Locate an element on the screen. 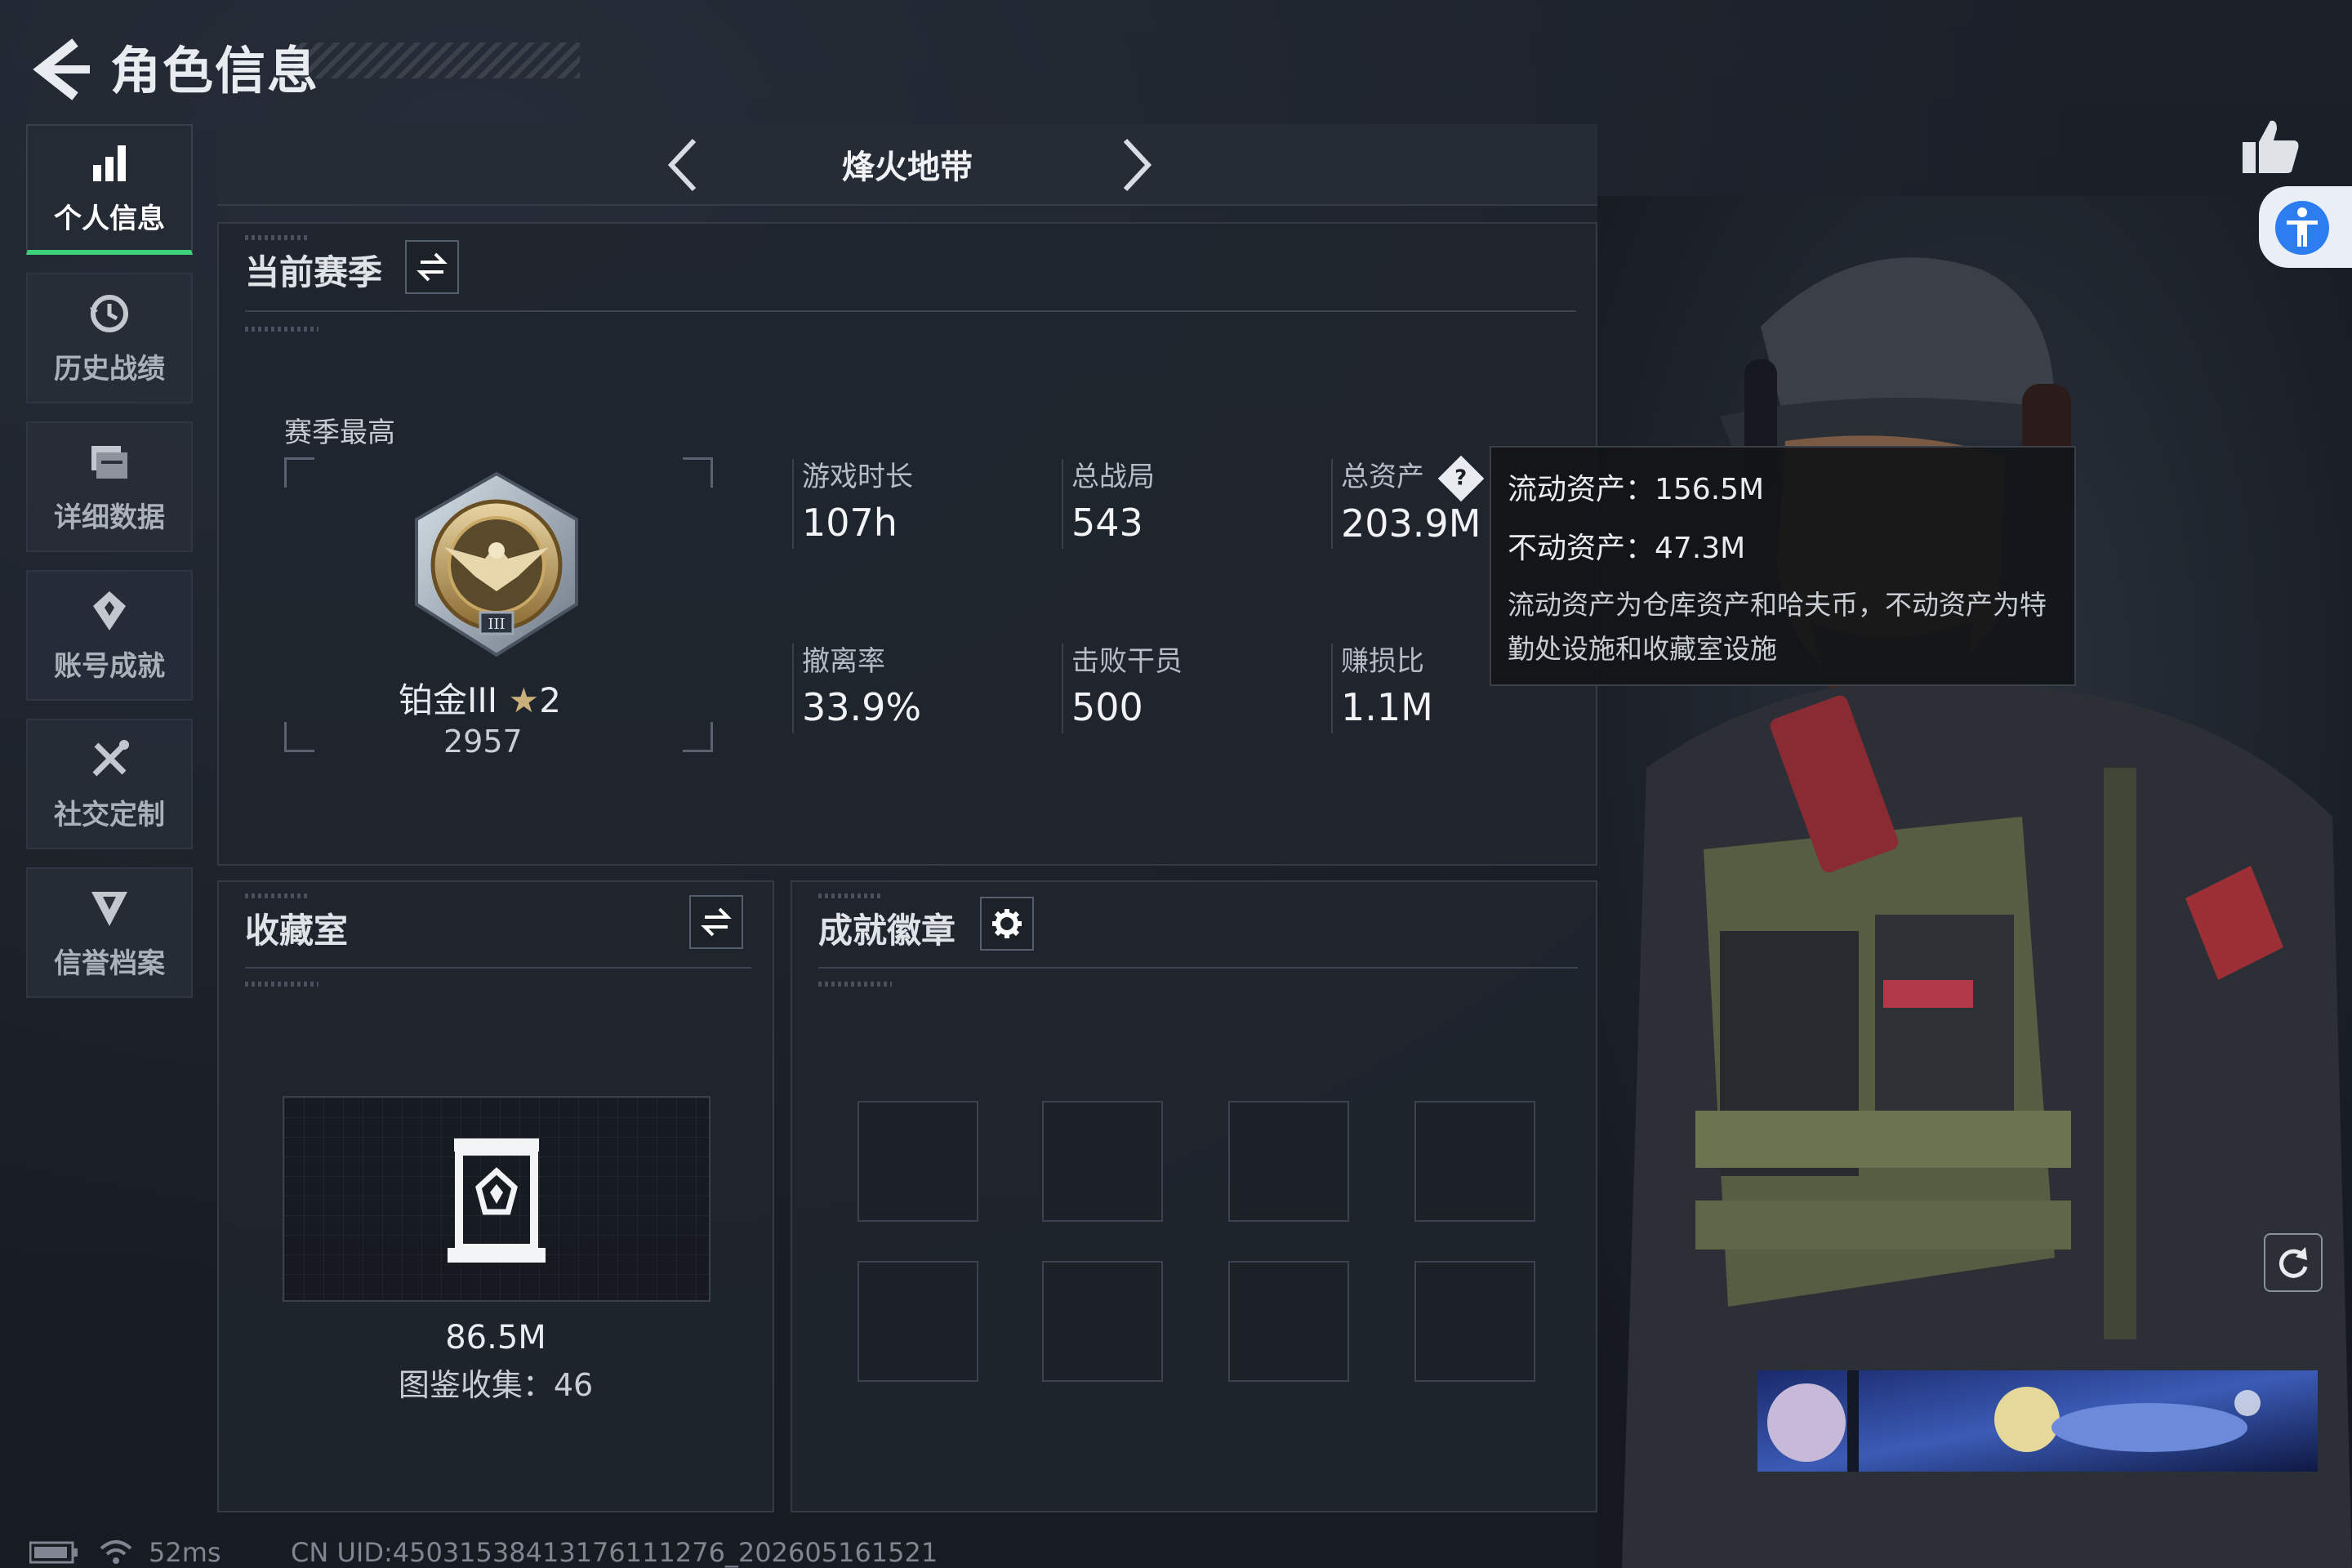  thumbs-up-icon is located at coordinates (2270, 147).